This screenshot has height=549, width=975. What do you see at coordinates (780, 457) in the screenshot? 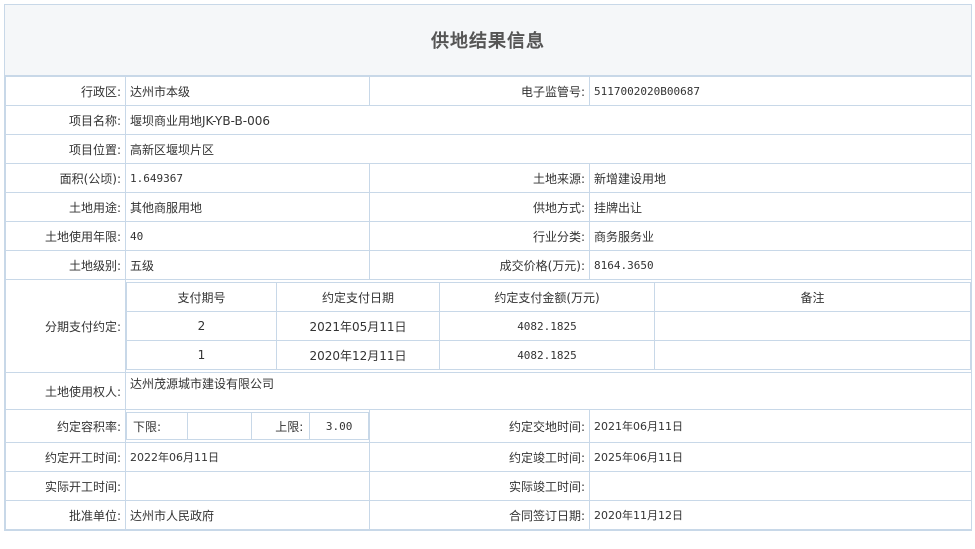
I see `completion-time-value: 2025年06月11日` at bounding box center [780, 457].